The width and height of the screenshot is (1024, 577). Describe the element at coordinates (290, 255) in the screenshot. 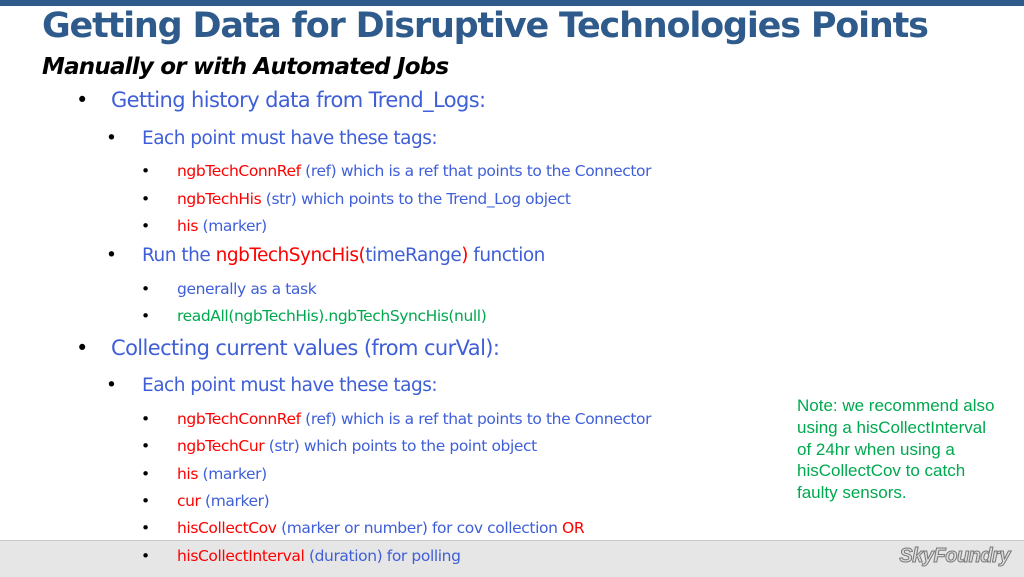

I see `text-segment: ngbTechSyncHis(` at that location.